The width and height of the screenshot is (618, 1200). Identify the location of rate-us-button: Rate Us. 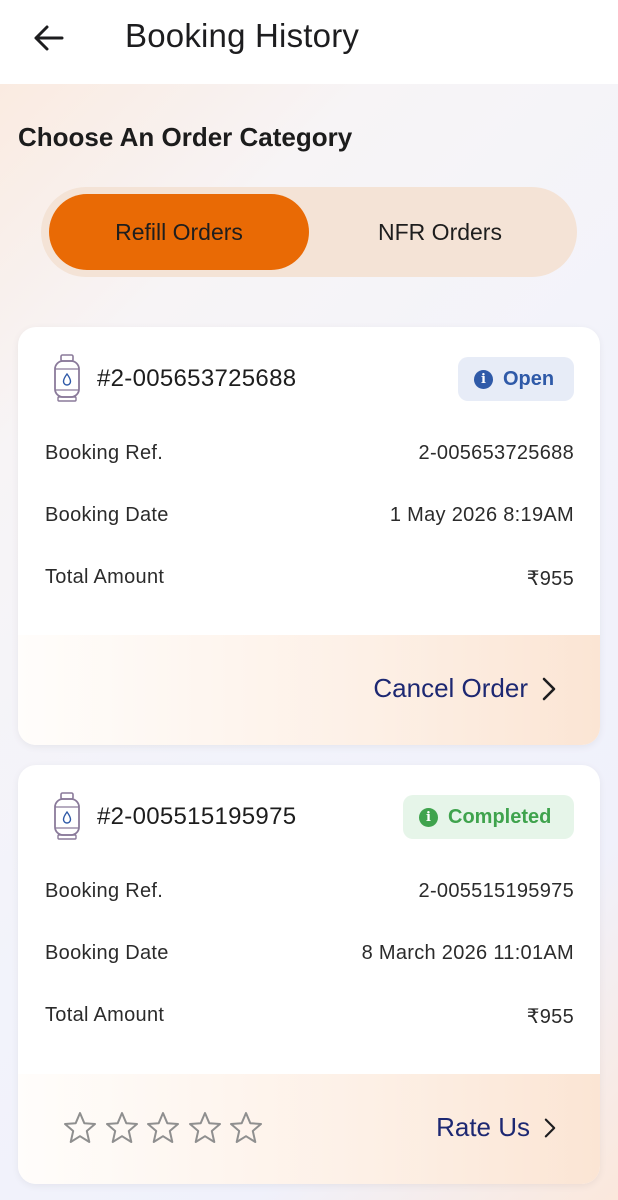
(496, 1127).